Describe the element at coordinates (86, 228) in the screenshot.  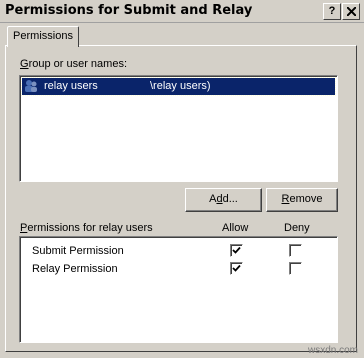
I see `permissions-header: Permissions for relay users` at that location.